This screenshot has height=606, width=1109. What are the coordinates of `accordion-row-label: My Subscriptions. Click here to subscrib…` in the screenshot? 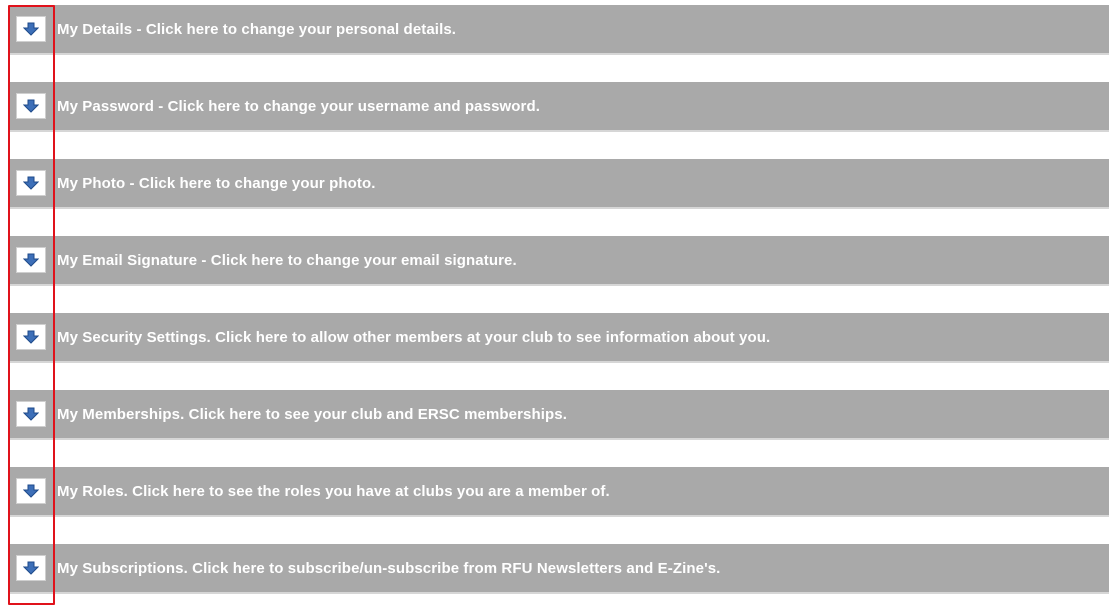 It's located at (389, 568).